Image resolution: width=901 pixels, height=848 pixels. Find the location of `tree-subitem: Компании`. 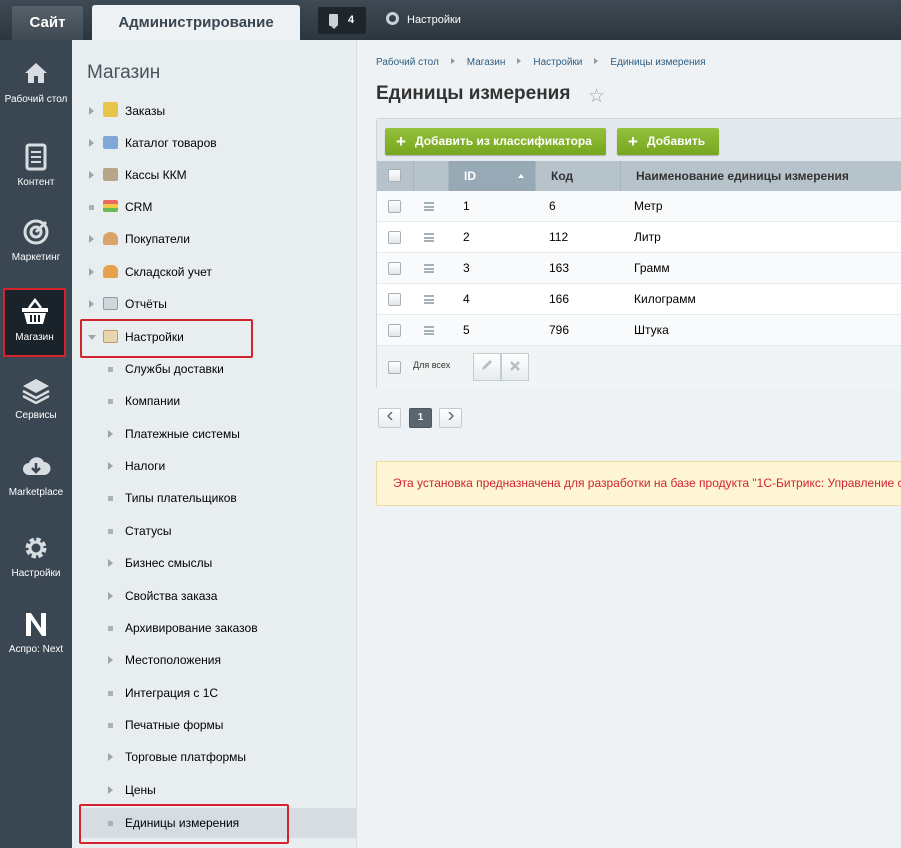

tree-subitem: Компании is located at coordinates (214, 401).